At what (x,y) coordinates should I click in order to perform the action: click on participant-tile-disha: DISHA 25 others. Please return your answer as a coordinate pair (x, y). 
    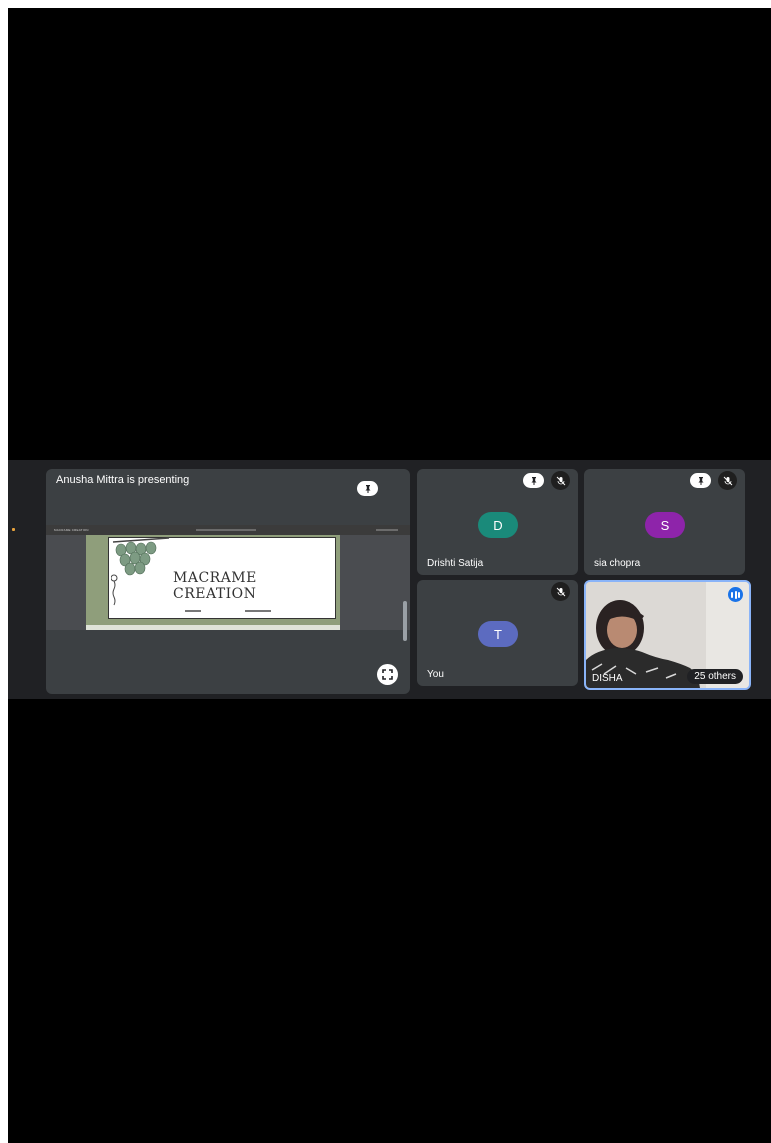
    Looking at the image, I should click on (667, 635).